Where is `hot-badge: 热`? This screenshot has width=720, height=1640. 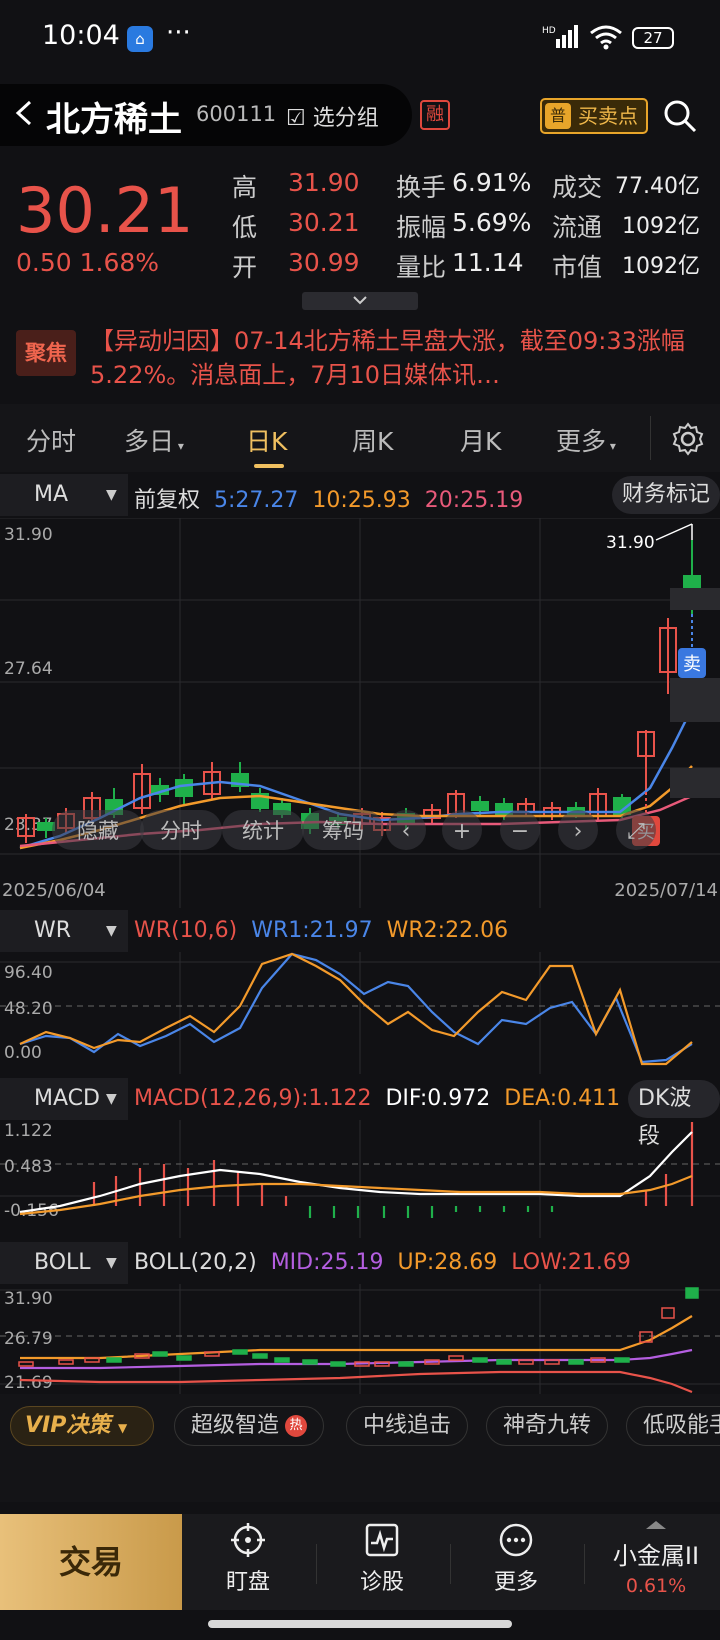
hot-badge: 热 is located at coordinates (296, 1426).